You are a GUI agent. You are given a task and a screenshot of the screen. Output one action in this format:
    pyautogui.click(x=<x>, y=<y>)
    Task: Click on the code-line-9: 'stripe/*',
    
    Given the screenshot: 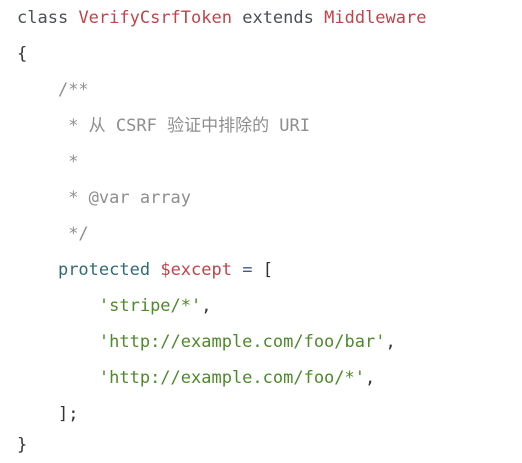 What is the action you would take?
    pyautogui.click(x=114, y=306)
    